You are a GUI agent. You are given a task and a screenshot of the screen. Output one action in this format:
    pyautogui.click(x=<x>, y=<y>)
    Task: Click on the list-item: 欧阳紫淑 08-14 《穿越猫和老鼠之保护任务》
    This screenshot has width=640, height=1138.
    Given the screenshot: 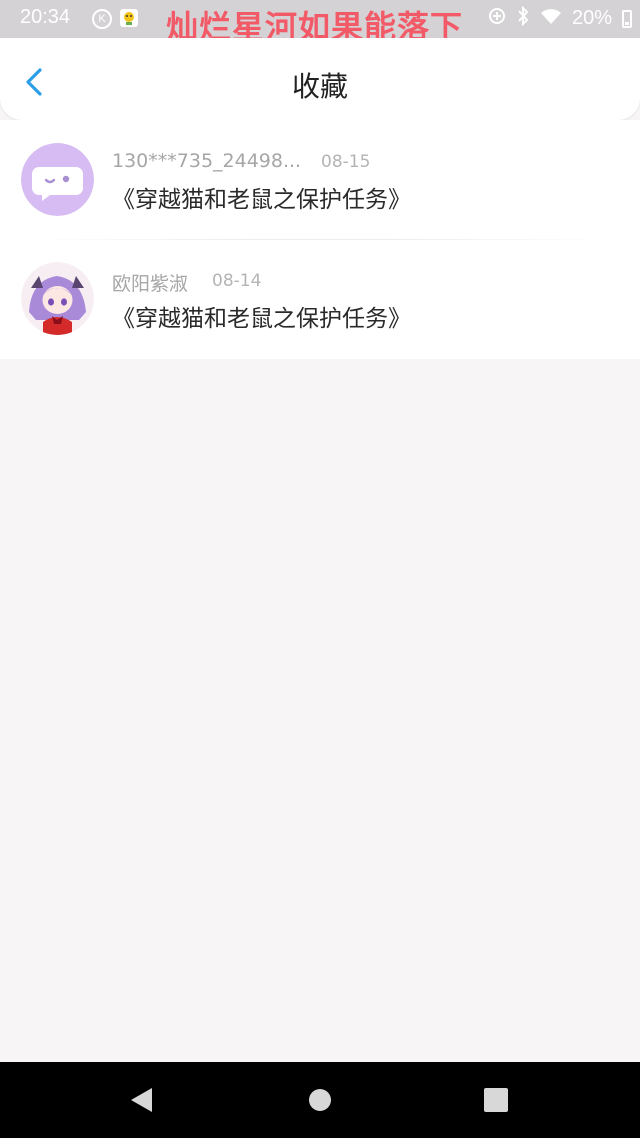 What is the action you would take?
    pyautogui.click(x=320, y=299)
    